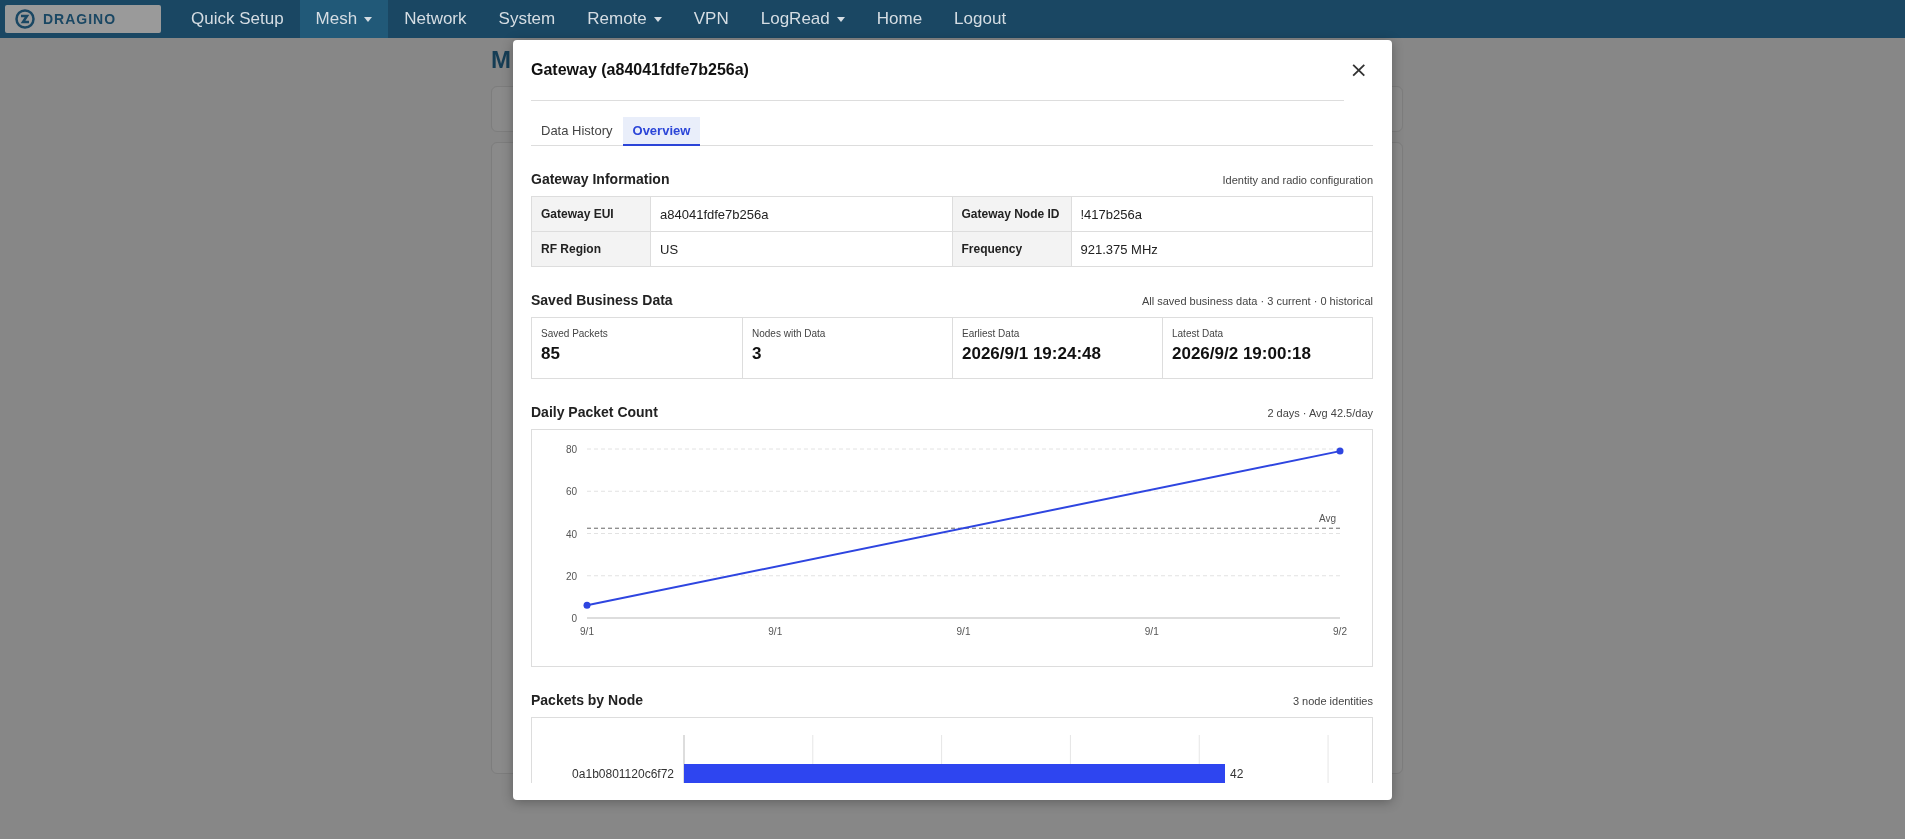 The width and height of the screenshot is (1905, 839). Describe the element at coordinates (571, 492) in the screenshot. I see `axis-tick-label: 60` at that location.